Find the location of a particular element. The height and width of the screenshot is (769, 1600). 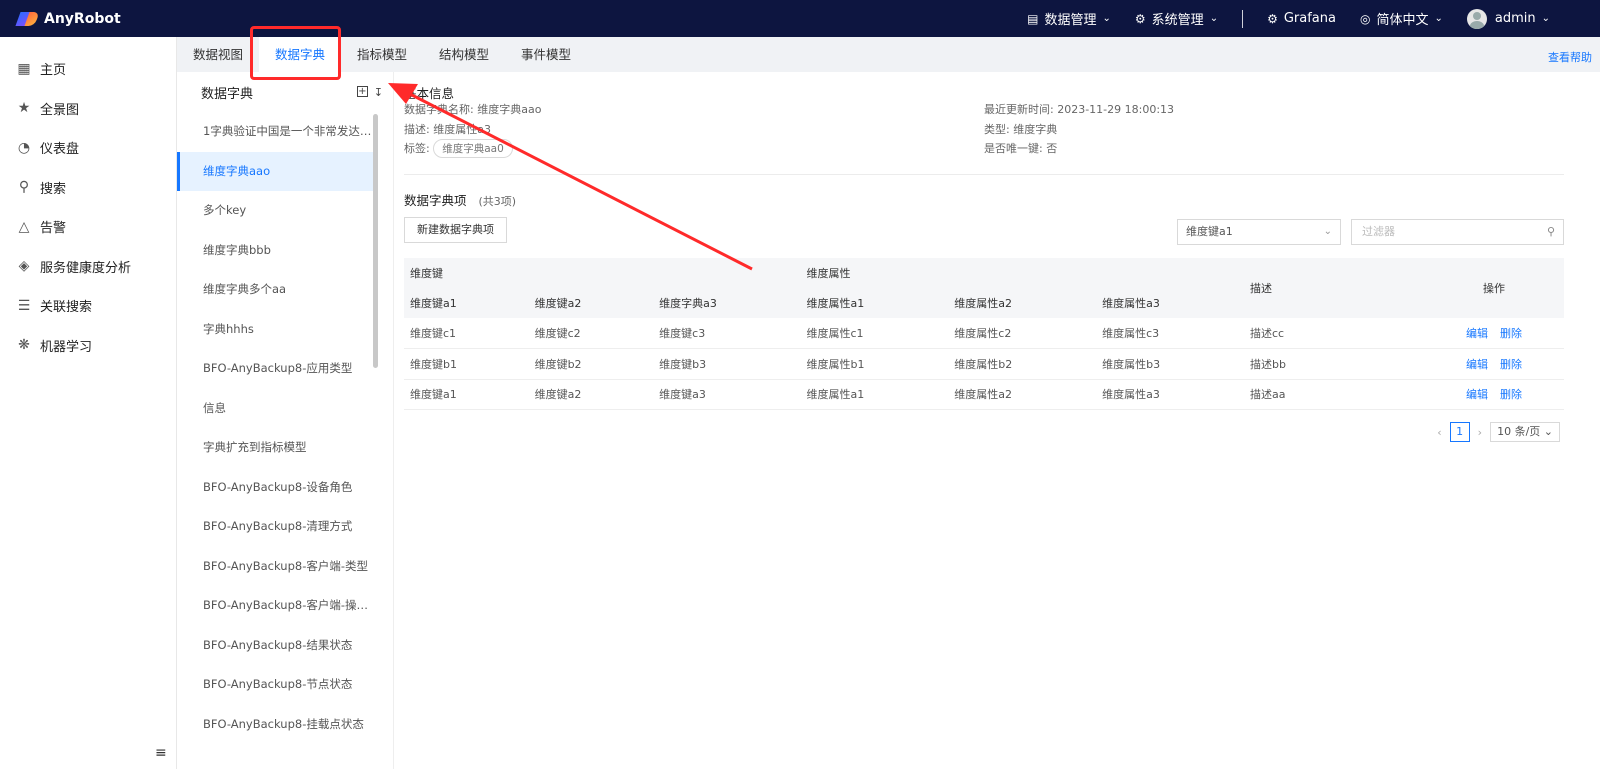

app-logo: AnyRobot is located at coordinates (150, 19).